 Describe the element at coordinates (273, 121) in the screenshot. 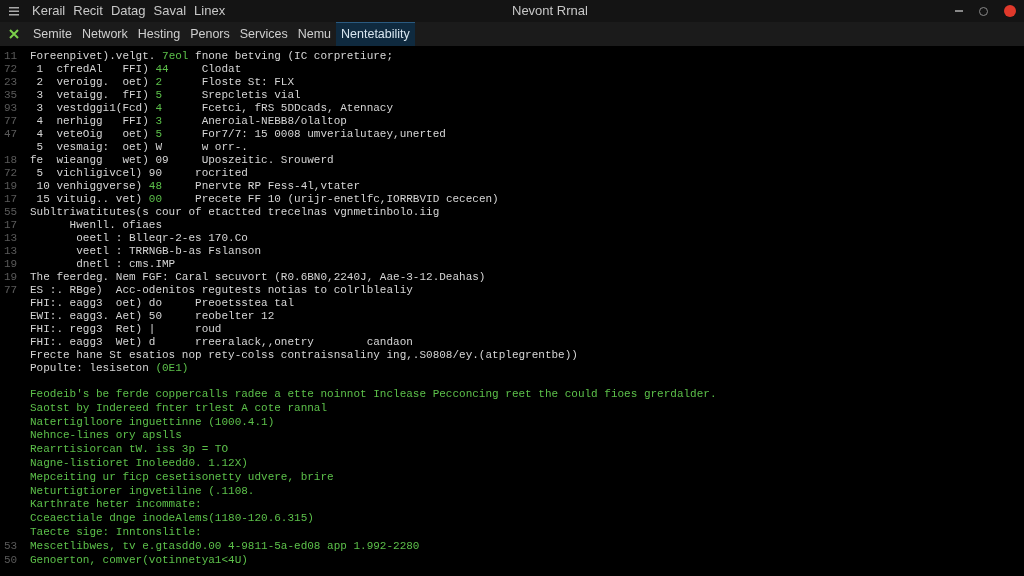

I see `output-text: Aneroial-NEBB8/olaltop` at that location.